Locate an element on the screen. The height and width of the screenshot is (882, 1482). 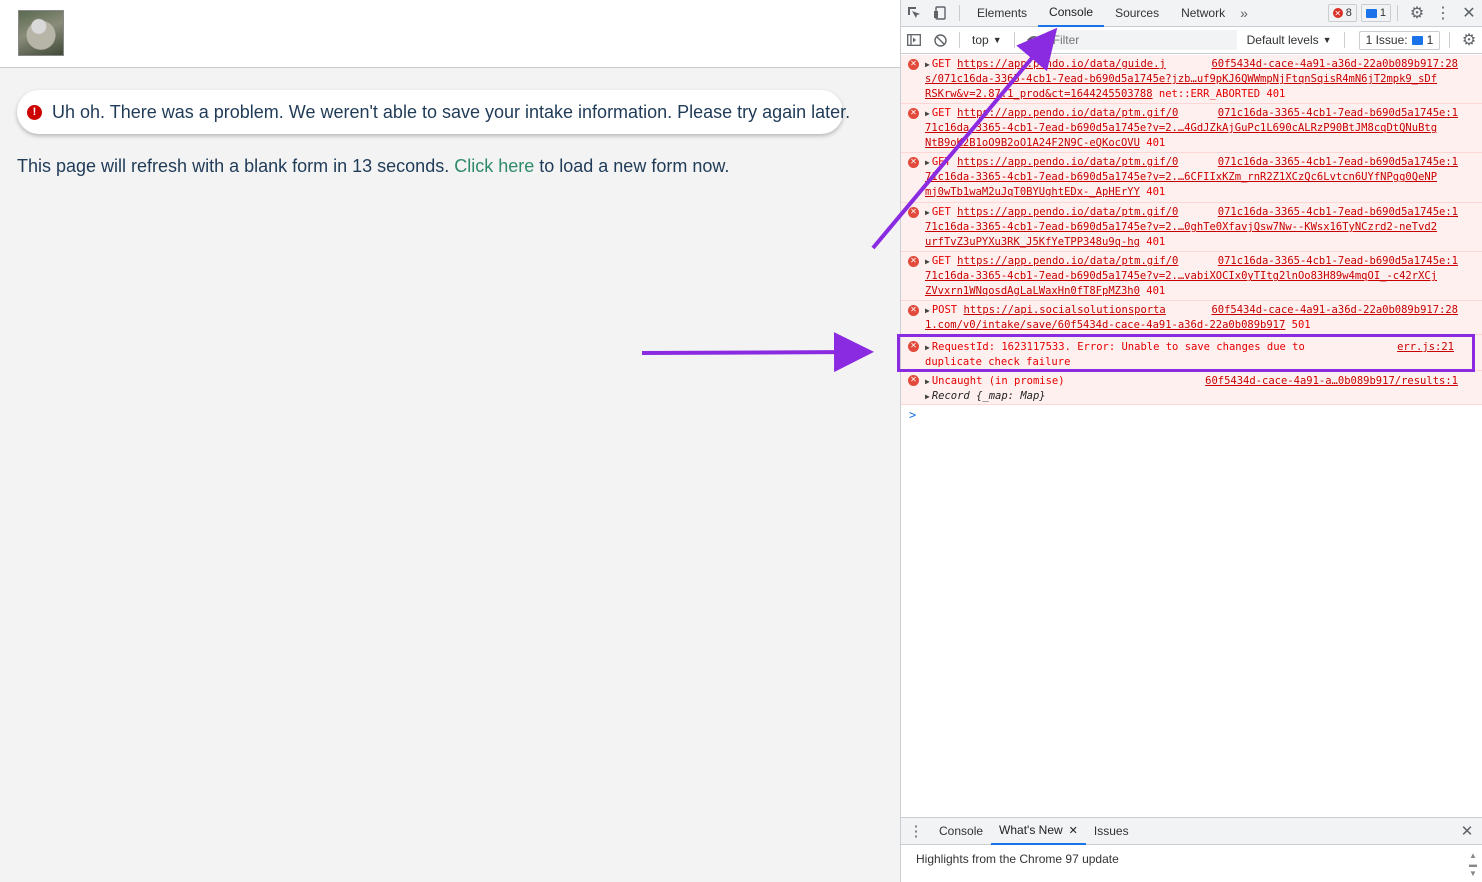
request-url: https://app.pendo.io/data/guide.j is located at coordinates (1061, 64).